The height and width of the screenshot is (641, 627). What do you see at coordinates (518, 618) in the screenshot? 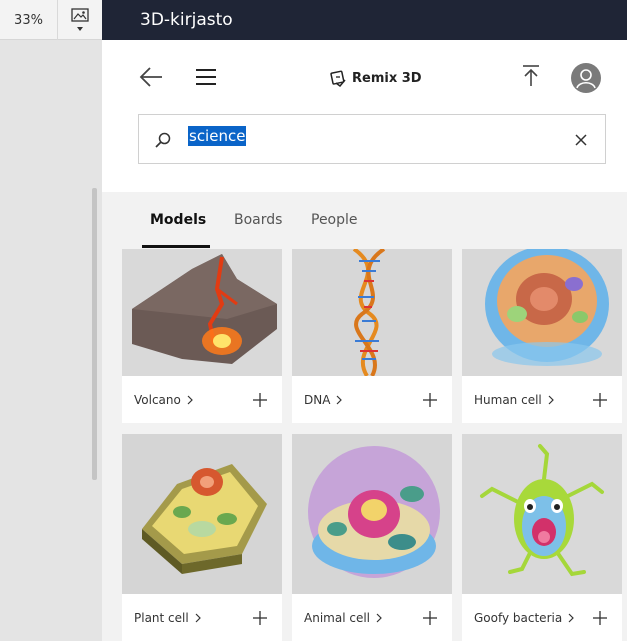
I see `model-card-label: Goofy bacteria` at bounding box center [518, 618].